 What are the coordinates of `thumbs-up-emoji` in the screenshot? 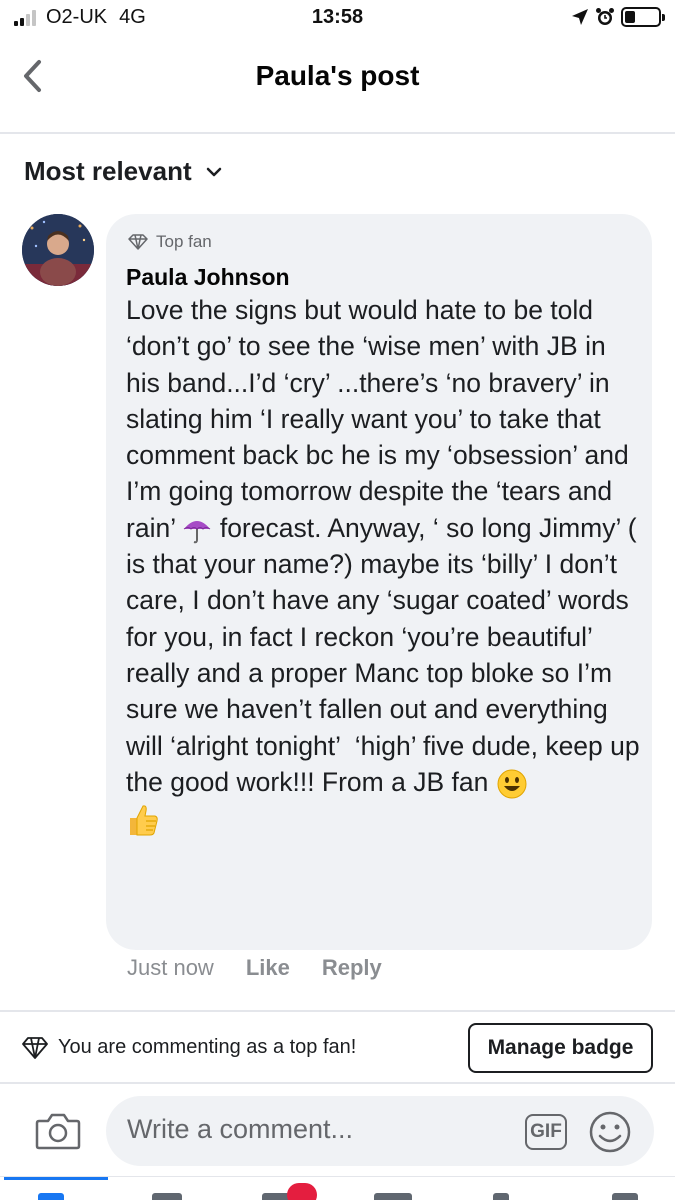 It's located at (144, 820).